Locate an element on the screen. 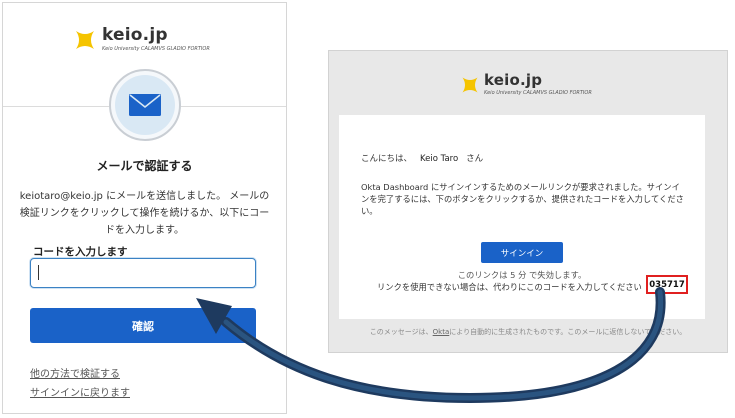 Image resolution: width=735 pixels, height=418 pixels. code-label: コードを入力します is located at coordinates (80, 252).